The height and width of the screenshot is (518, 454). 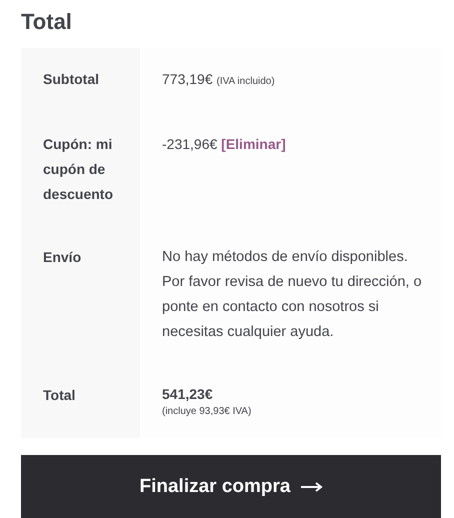 What do you see at coordinates (80, 169) in the screenshot?
I see `row-label: Cupón: mi cupón de descuento` at bounding box center [80, 169].